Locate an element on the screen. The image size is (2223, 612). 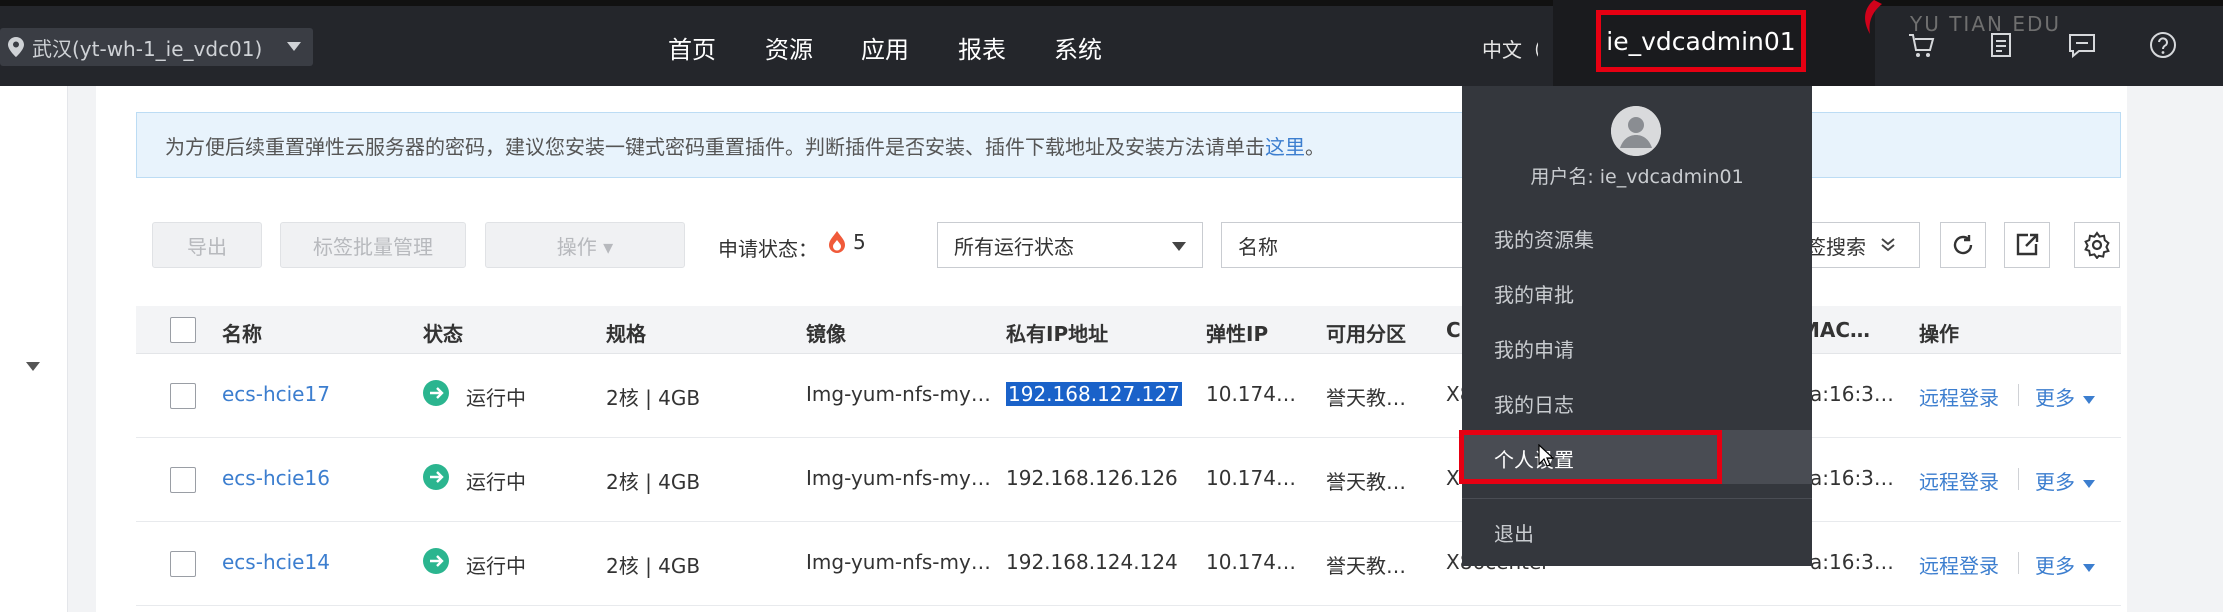
user-menu-button: ie_vdcadmin01 is located at coordinates (1701, 41).